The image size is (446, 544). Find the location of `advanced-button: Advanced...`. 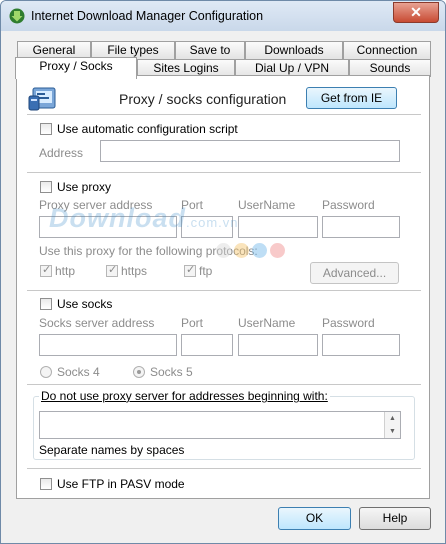

advanced-button: Advanced... is located at coordinates (354, 273).